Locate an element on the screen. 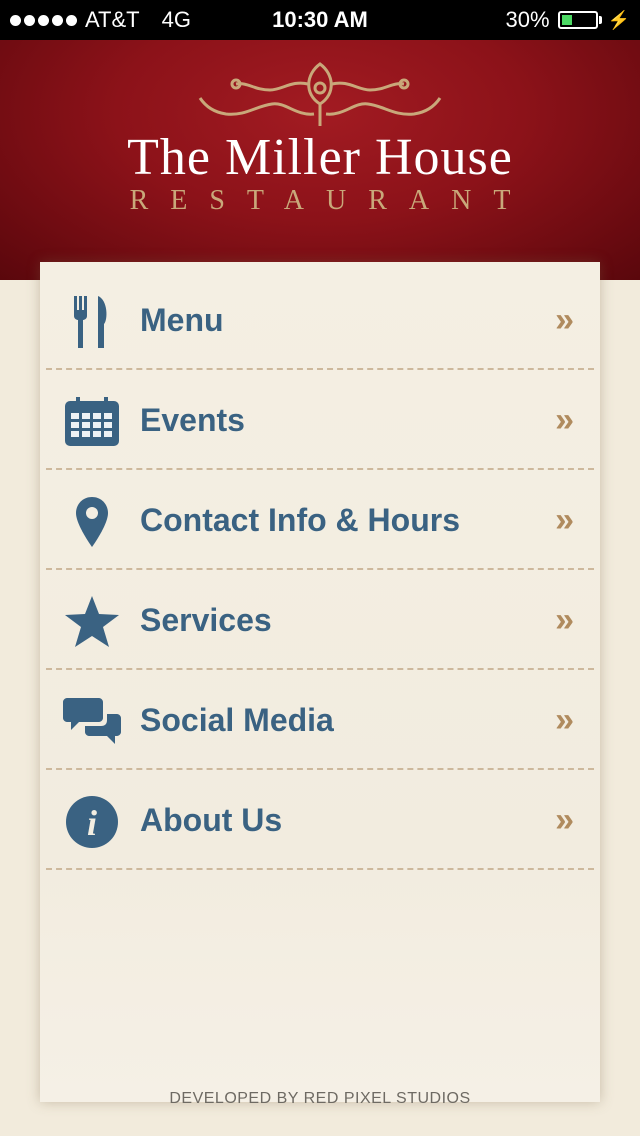 The image size is (640, 1136). developer-credit: DEVELOPED BY RED PIXEL STUDIOS is located at coordinates (320, 1099).